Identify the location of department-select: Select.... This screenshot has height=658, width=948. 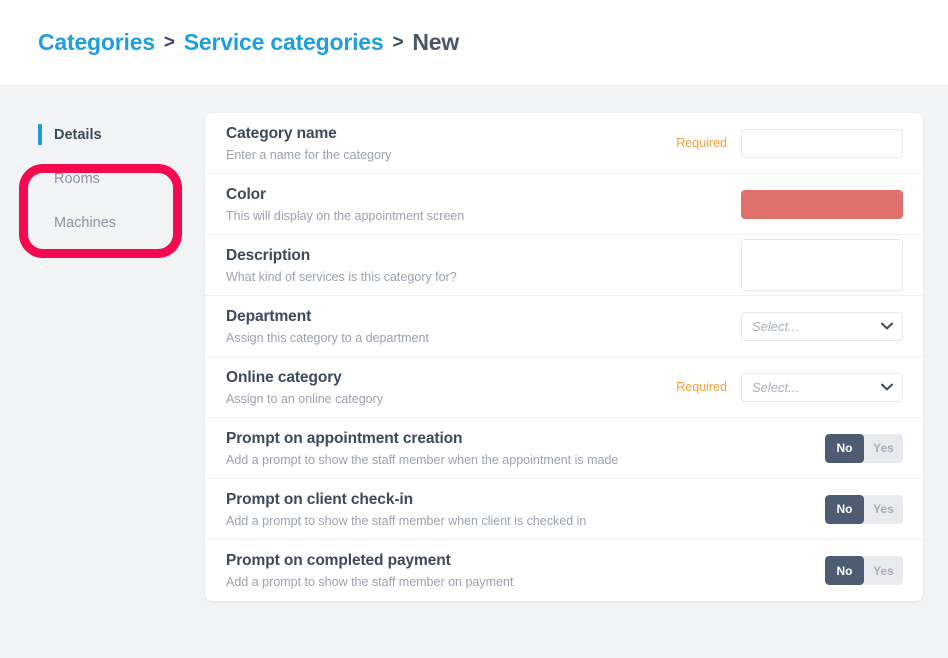
(822, 326).